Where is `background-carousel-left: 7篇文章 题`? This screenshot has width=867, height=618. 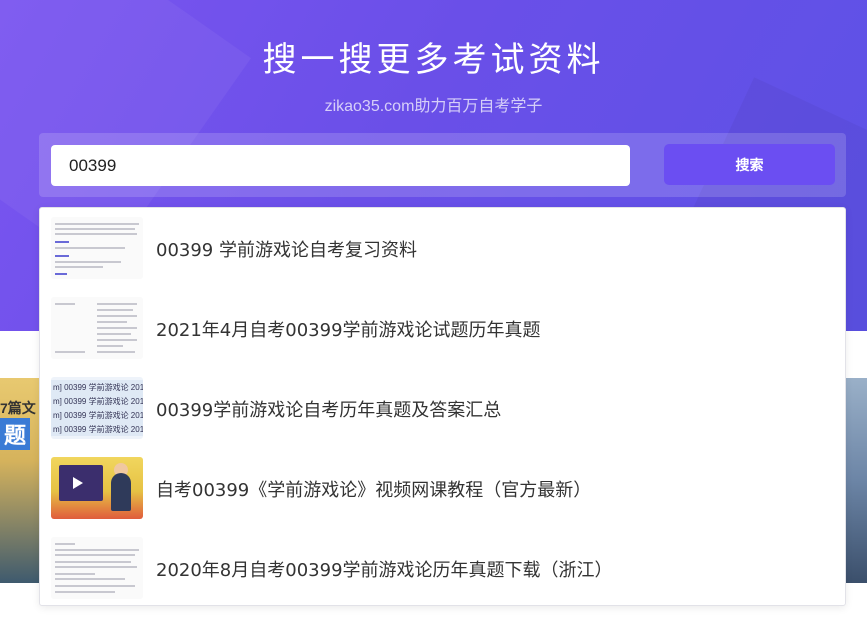 background-carousel-left: 7篇文章 题 is located at coordinates (19, 480).